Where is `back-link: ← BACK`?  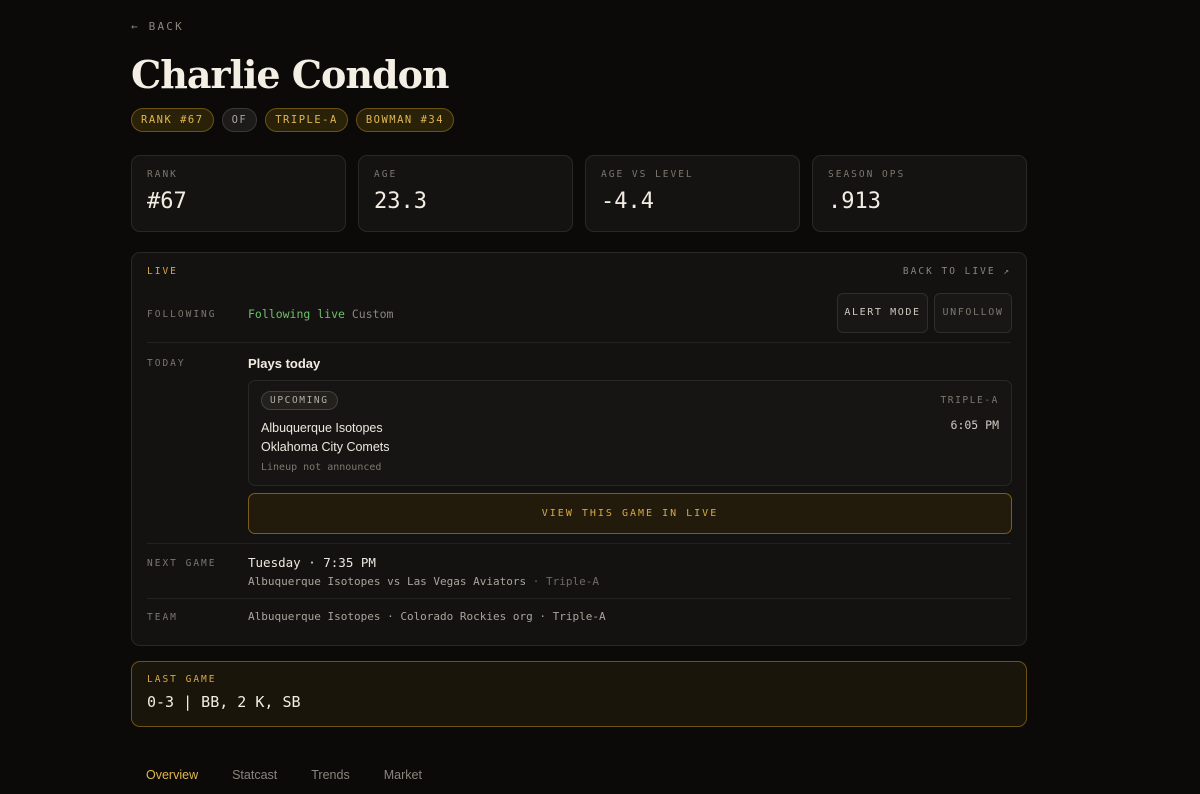
back-link: ← BACK is located at coordinates (157, 26).